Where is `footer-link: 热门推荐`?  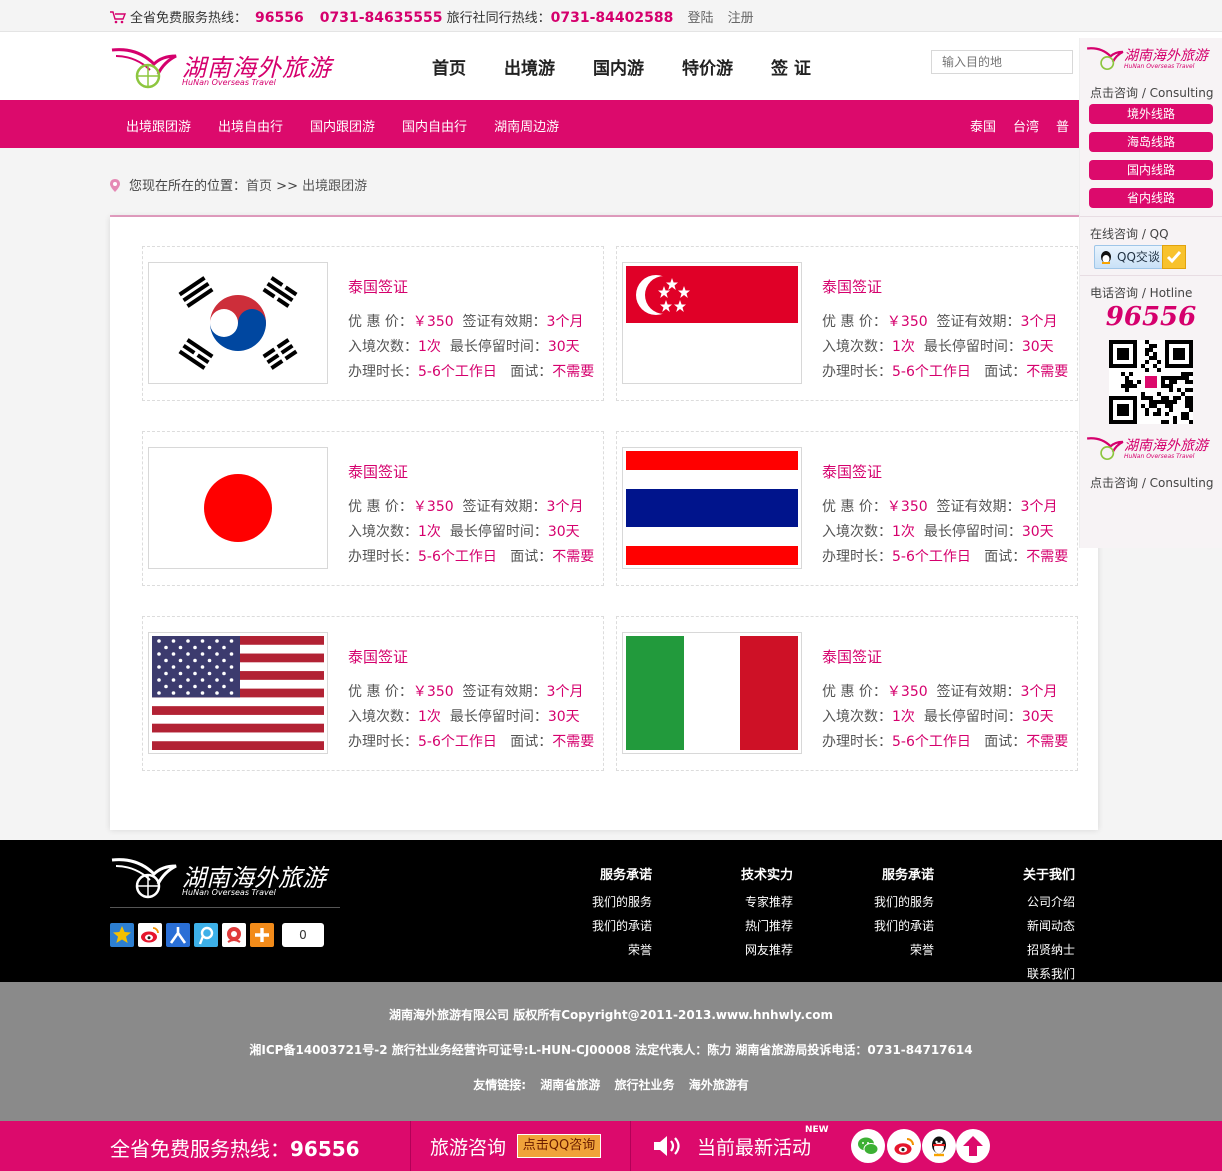
footer-link: 热门推荐 is located at coordinates (767, 925).